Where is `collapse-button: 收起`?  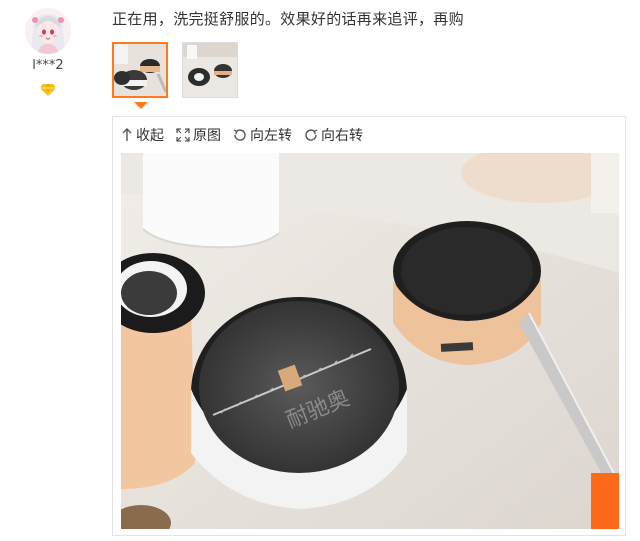 collapse-button: 收起 is located at coordinates (142, 135).